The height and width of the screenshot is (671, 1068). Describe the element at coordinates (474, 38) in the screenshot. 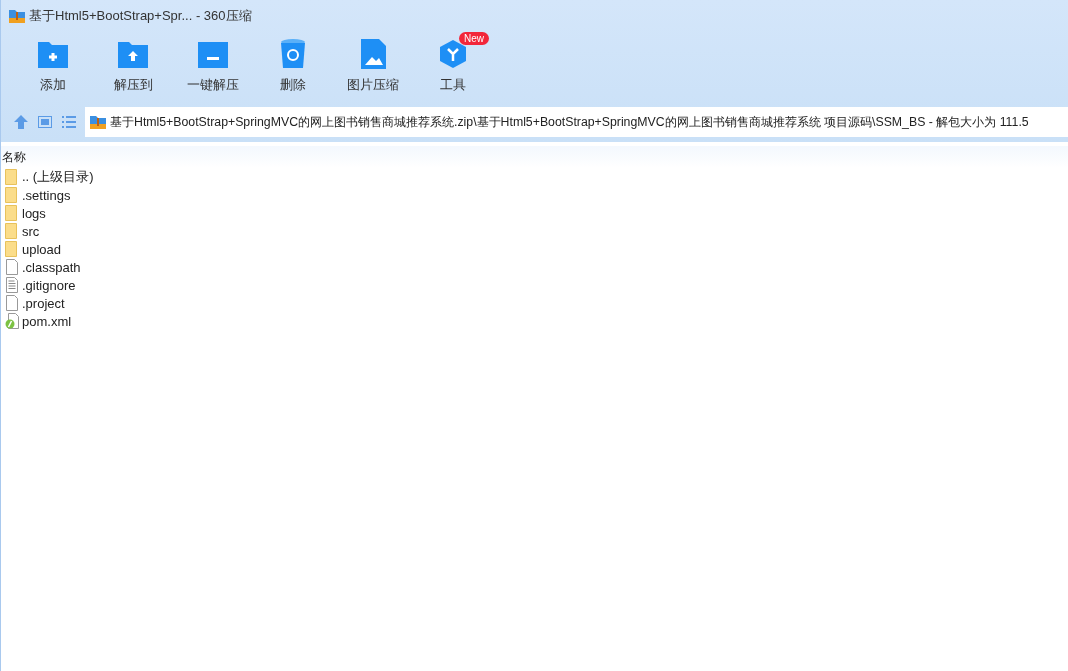

I see `new-badge: New` at that location.